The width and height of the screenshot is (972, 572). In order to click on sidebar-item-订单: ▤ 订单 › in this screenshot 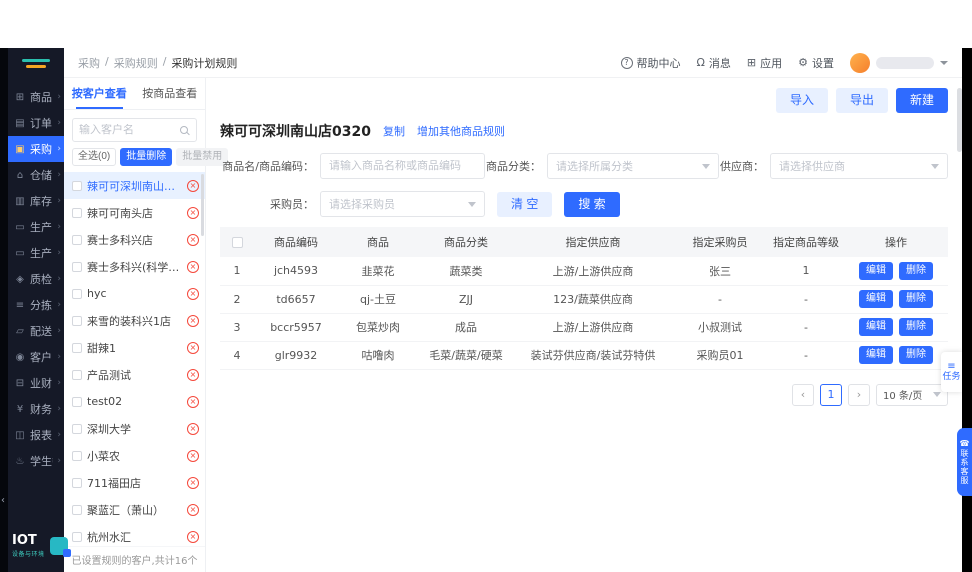, I will do `click(36, 123)`.